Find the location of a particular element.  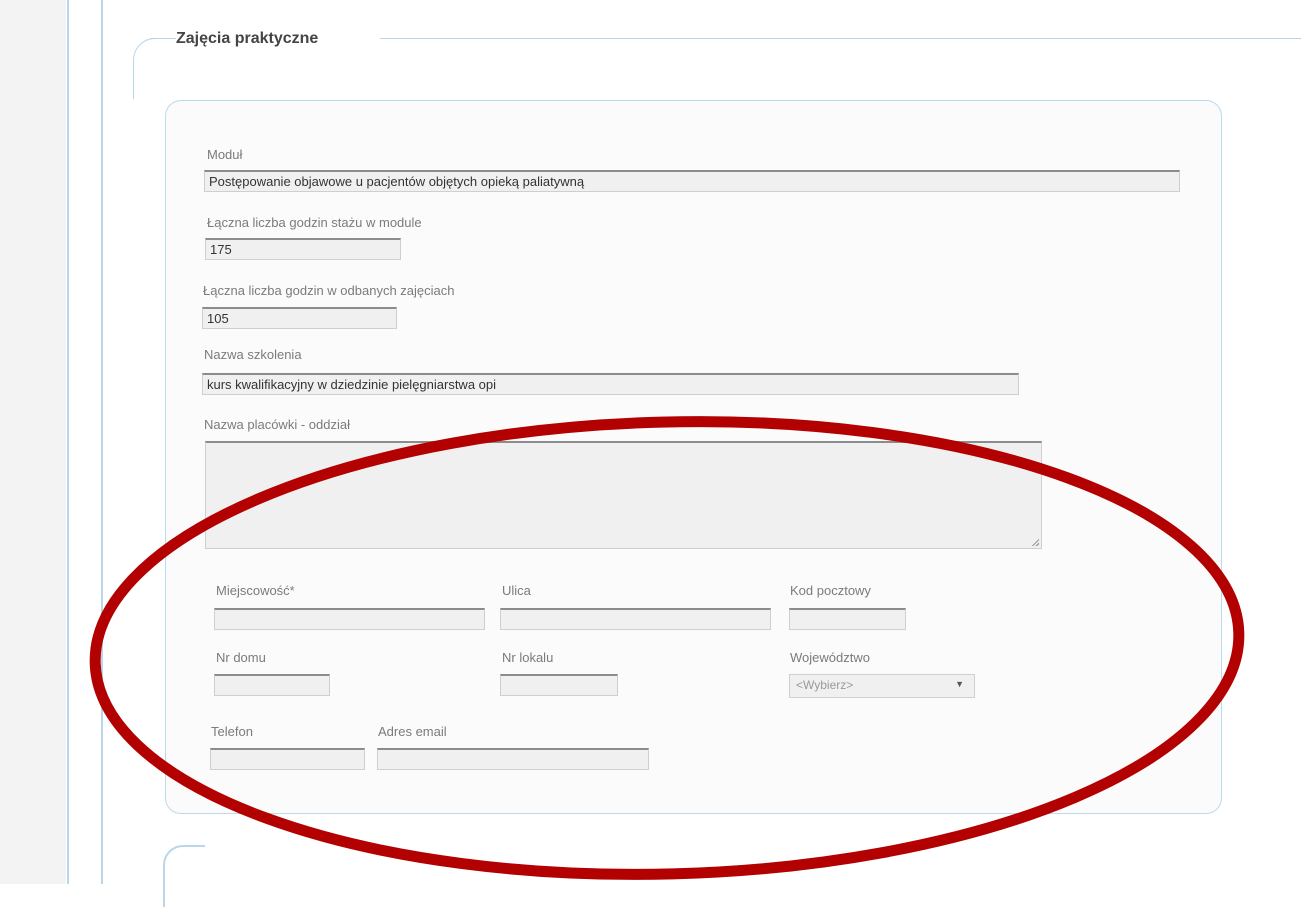

left-divider is located at coordinates (68, 442).